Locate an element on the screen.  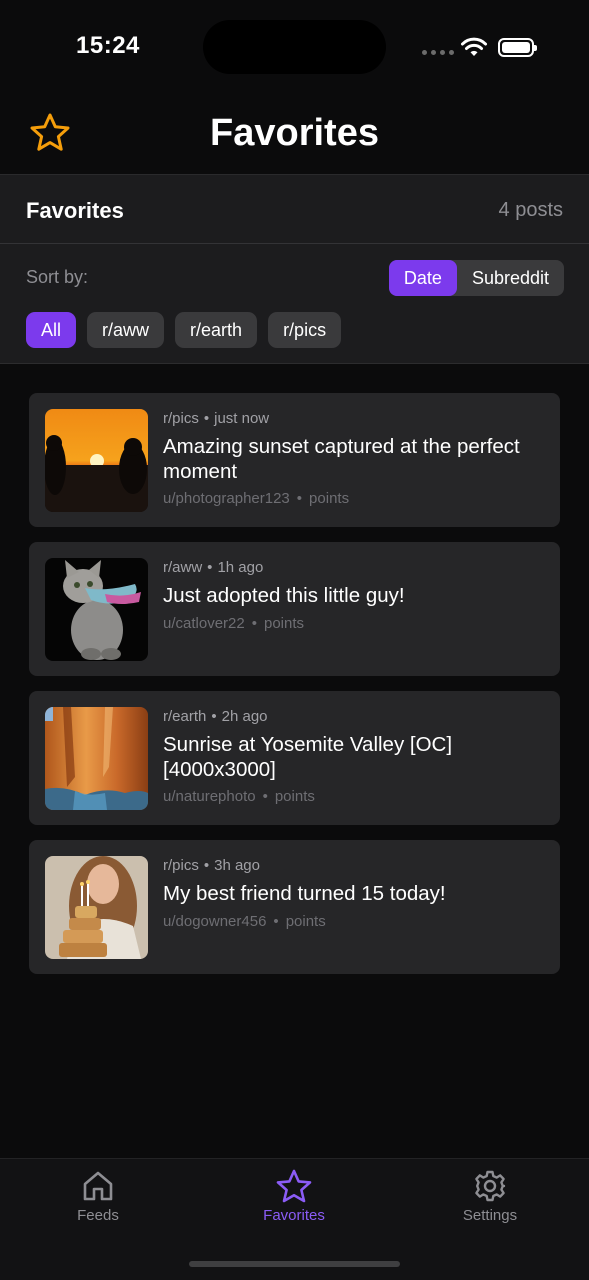
cliff-thumbnail is located at coordinates (96, 758).